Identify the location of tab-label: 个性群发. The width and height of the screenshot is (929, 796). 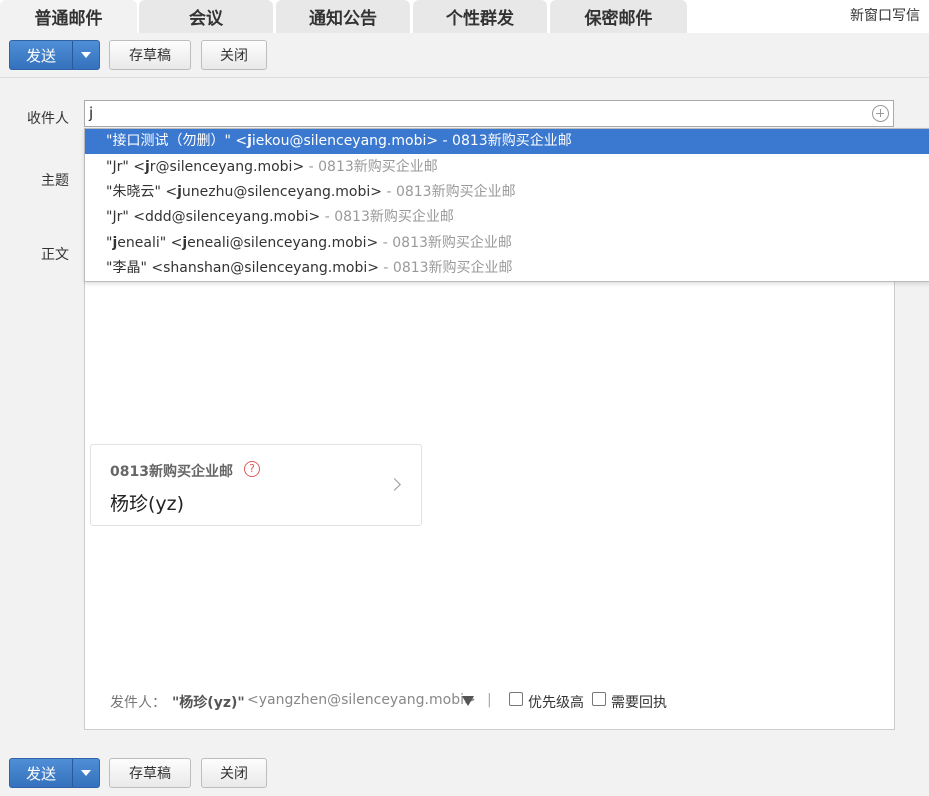
(480, 19).